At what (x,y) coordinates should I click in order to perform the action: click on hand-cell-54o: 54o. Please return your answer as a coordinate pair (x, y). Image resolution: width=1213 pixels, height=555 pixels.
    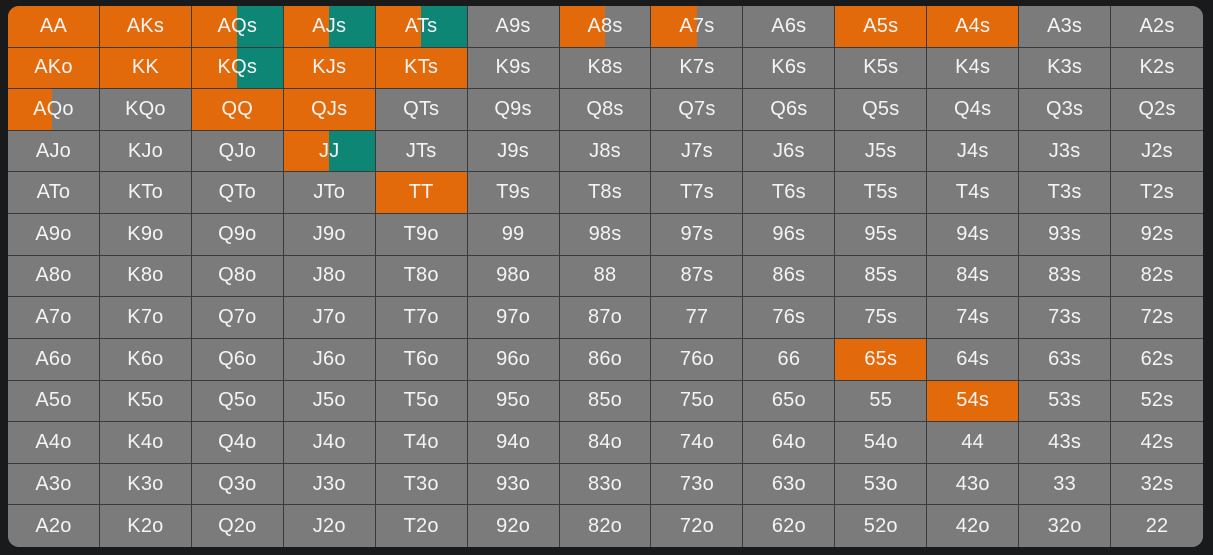
    Looking at the image, I should click on (881, 443).